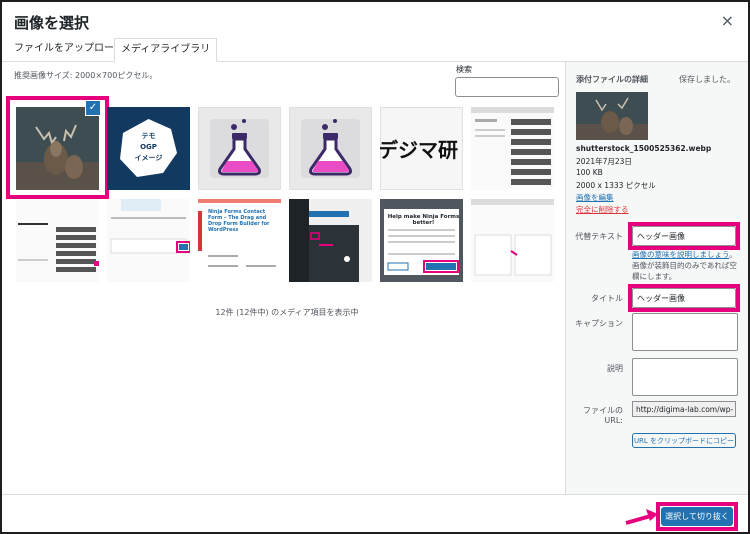 Image resolution: width=750 pixels, height=534 pixels. Describe the element at coordinates (166, 50) in the screenshot. I see `tab-media-library: メディアライブラリ` at that location.